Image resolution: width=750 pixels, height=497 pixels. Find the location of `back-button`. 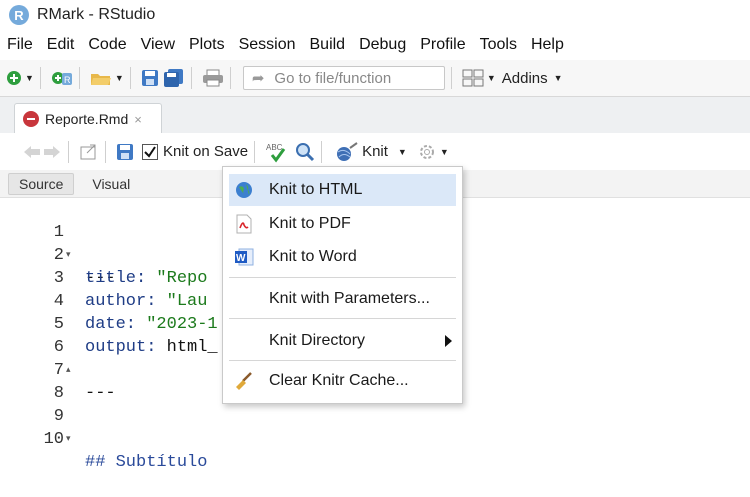

back-button is located at coordinates (32, 152).